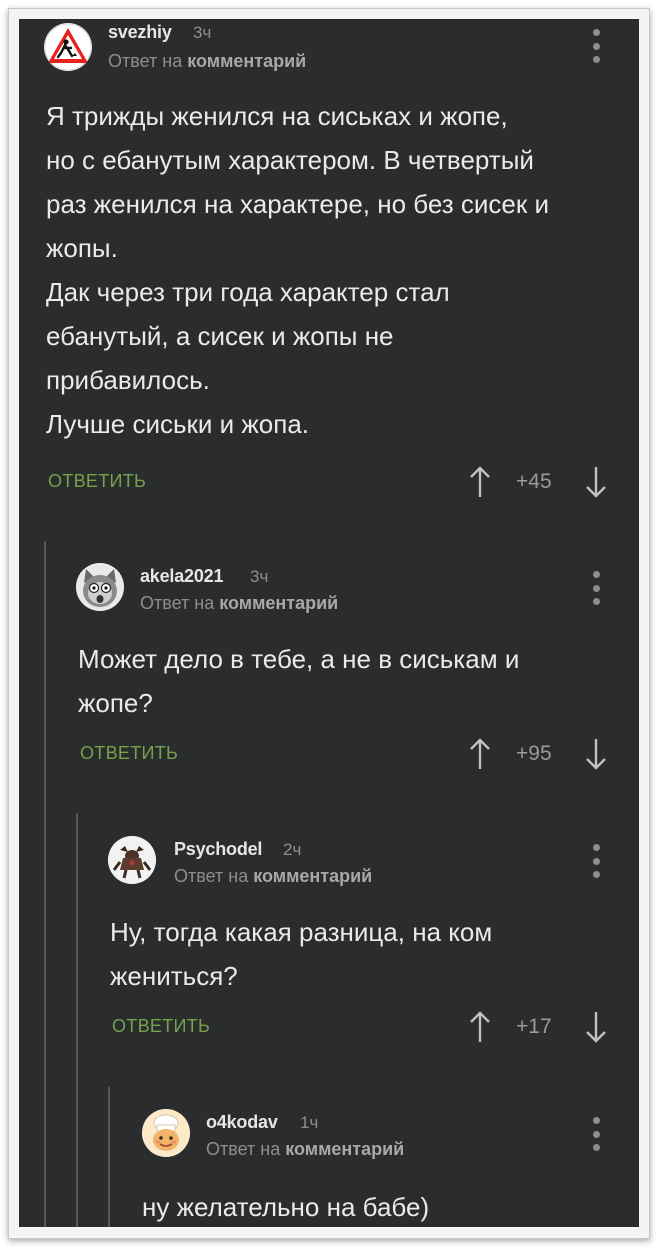 The width and height of the screenshot is (660, 1249). I want to click on comment-line: жопе?, so click(115, 703).